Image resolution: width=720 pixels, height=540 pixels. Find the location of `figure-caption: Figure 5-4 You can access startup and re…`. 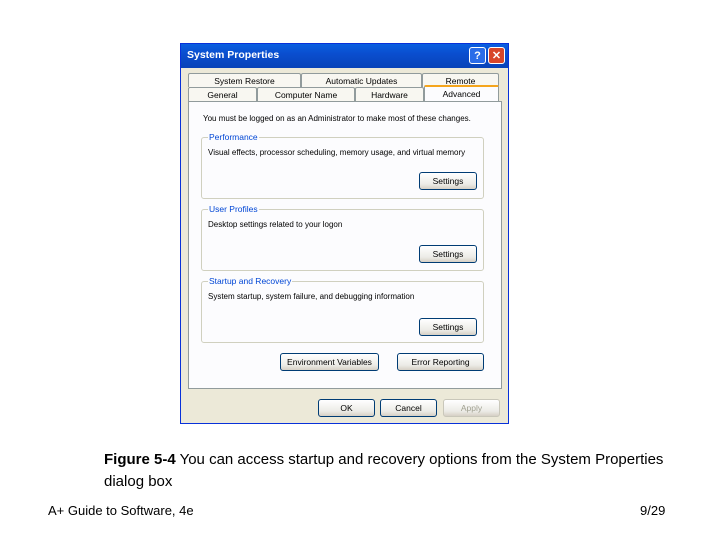

figure-caption: Figure 5-4 You can access startup and re… is located at coordinates (384, 471).